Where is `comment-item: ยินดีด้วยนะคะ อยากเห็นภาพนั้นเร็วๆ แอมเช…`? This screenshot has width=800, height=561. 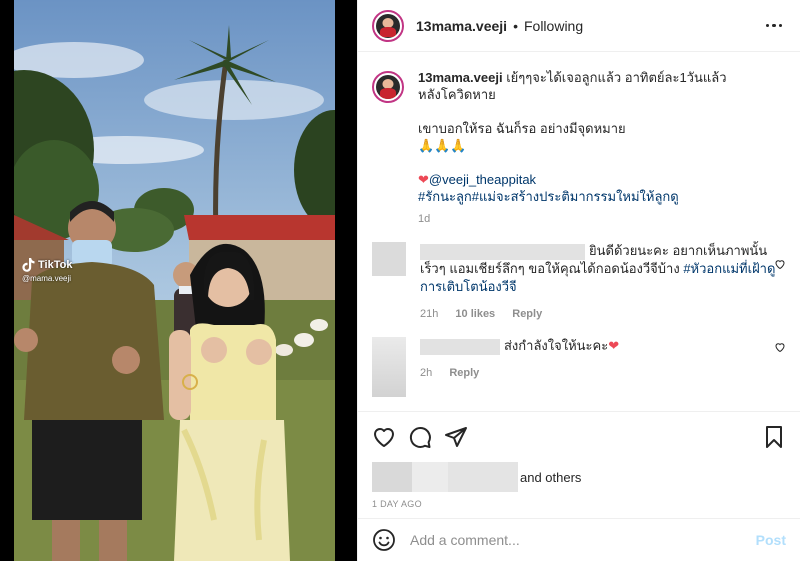 comment-item: ยินดีด้วยนะคะ อยากเห็นภาพนั้นเร็วๆ แอมเช… is located at coordinates (579, 282).